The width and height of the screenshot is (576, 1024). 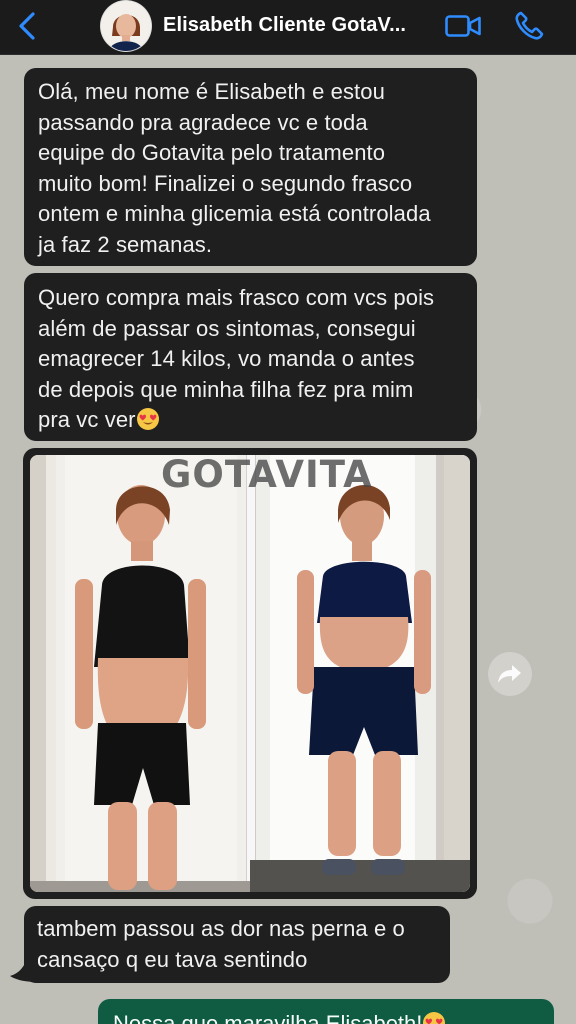 What do you see at coordinates (125, 244) in the screenshot?
I see `message-line: ja faz 2 semanas.` at bounding box center [125, 244].